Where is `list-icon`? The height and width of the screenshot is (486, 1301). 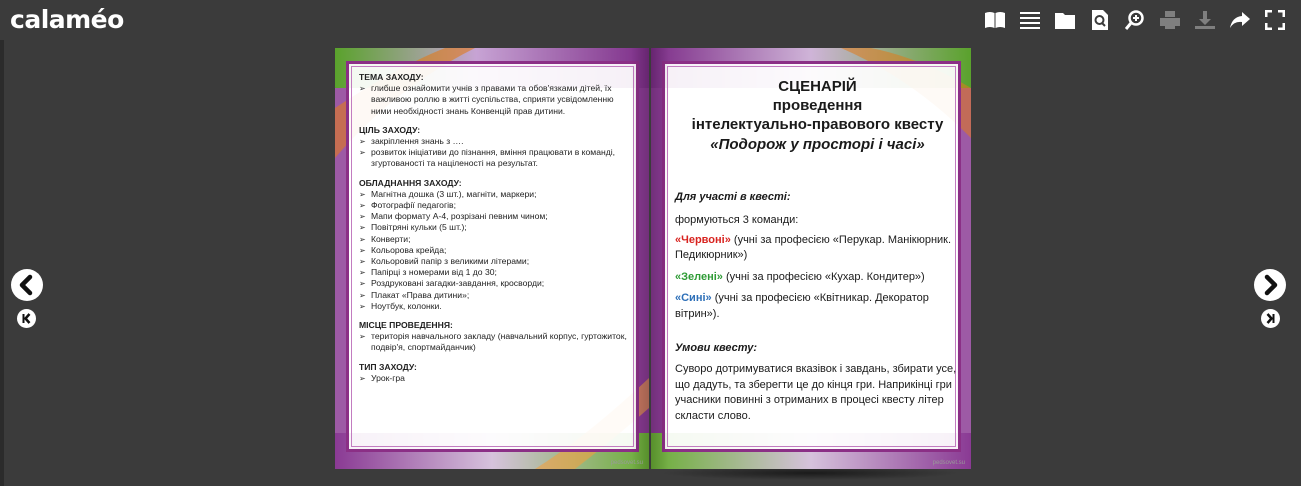
list-icon is located at coordinates (1030, 20).